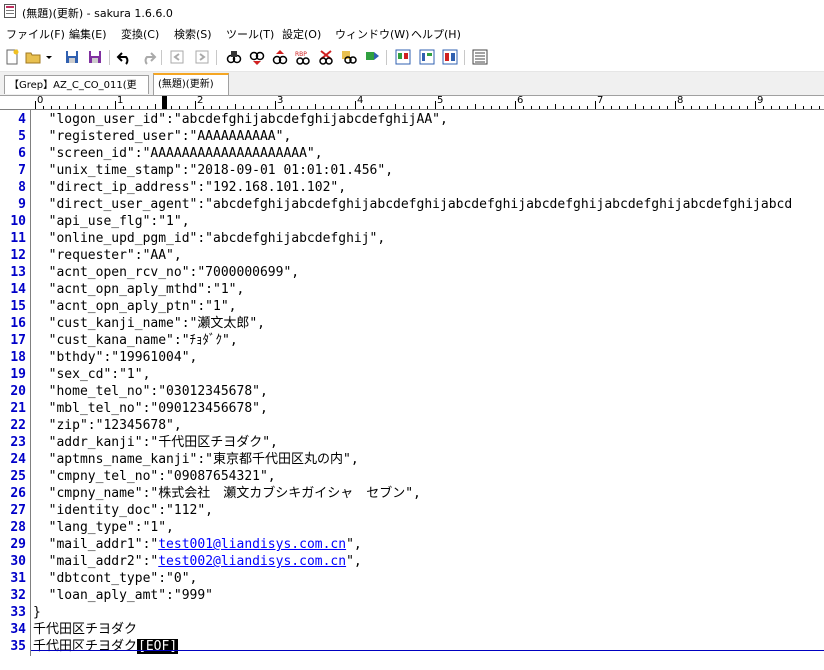  What do you see at coordinates (18, 612) in the screenshot?
I see `line-number: 33` at bounding box center [18, 612].